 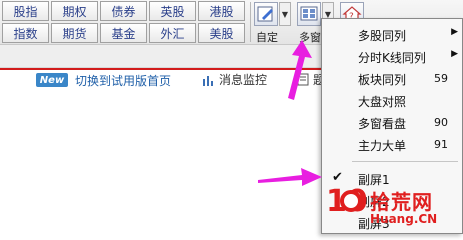 I want to click on new-badge: New, so click(x=52, y=80).